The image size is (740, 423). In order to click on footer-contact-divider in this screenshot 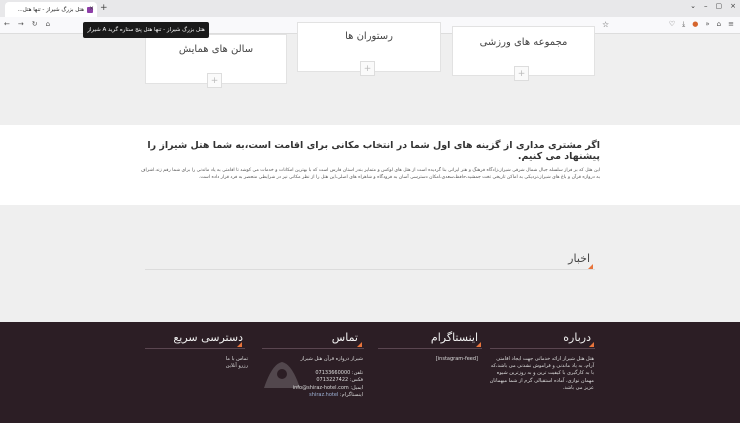, I will do `click(313, 348)`.